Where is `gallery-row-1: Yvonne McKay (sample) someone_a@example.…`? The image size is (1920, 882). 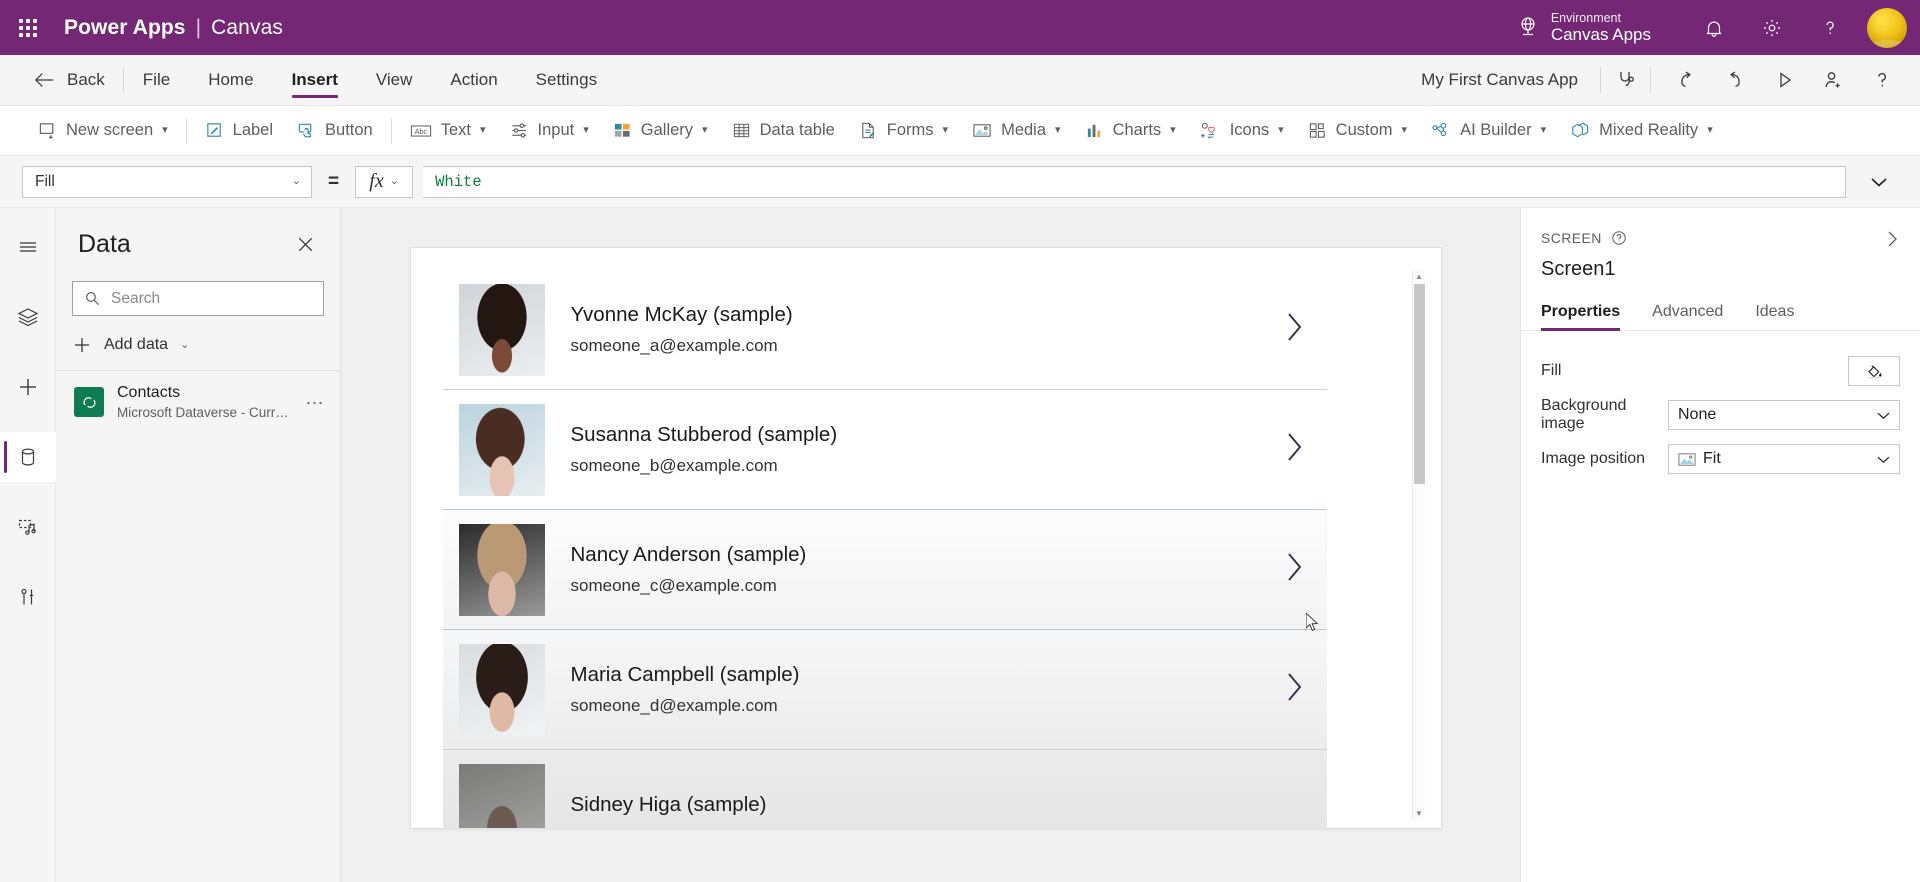 gallery-row-1: Yvonne McKay (sample) someone_a@example.… is located at coordinates (884, 330).